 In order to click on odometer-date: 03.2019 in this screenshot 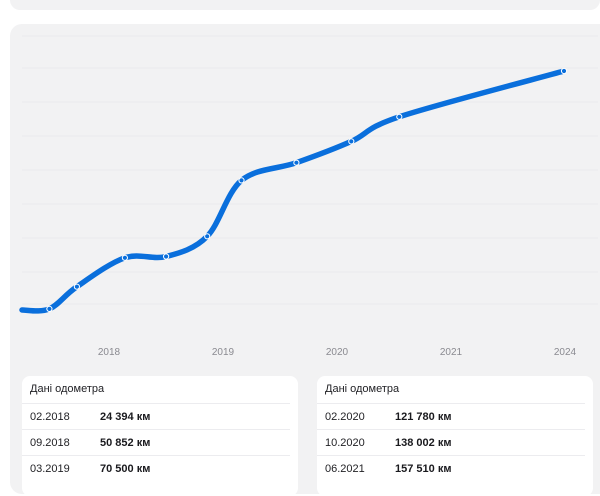, I will do `click(50, 469)`.